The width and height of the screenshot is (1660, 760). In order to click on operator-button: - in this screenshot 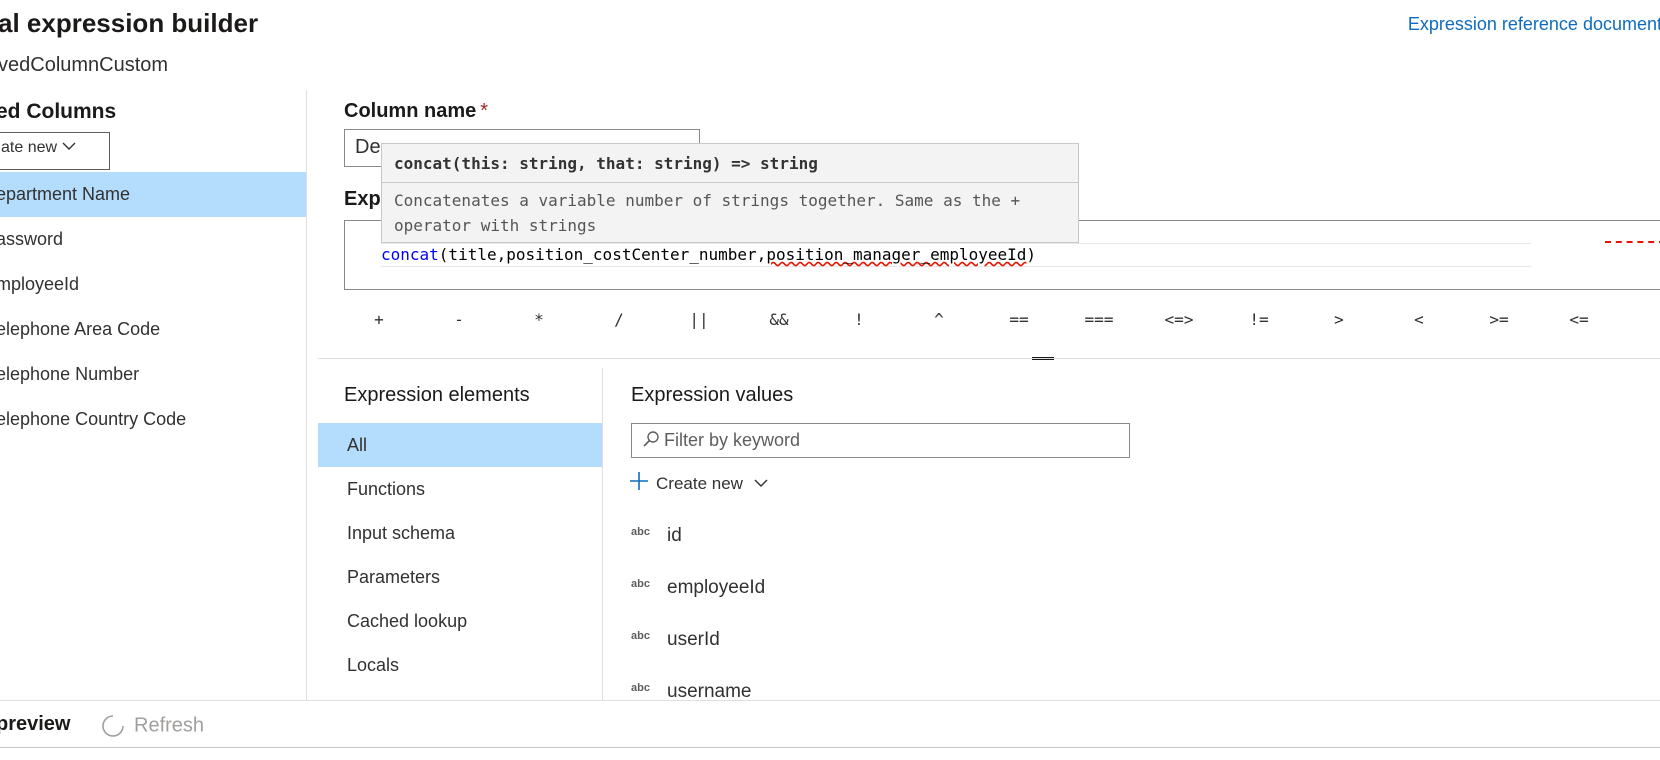, I will do `click(459, 319)`.